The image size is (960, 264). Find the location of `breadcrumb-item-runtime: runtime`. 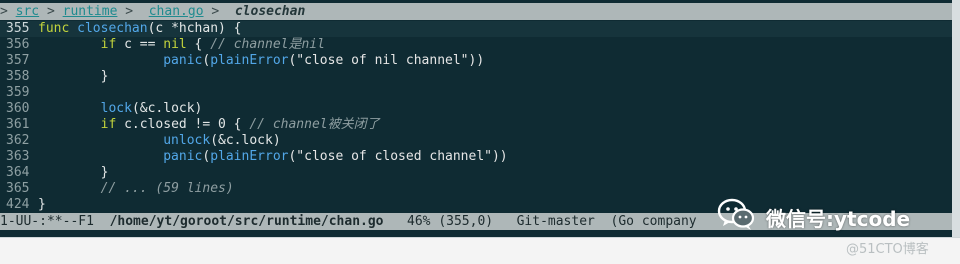

breadcrumb-item-runtime: runtime is located at coordinates (90, 11).